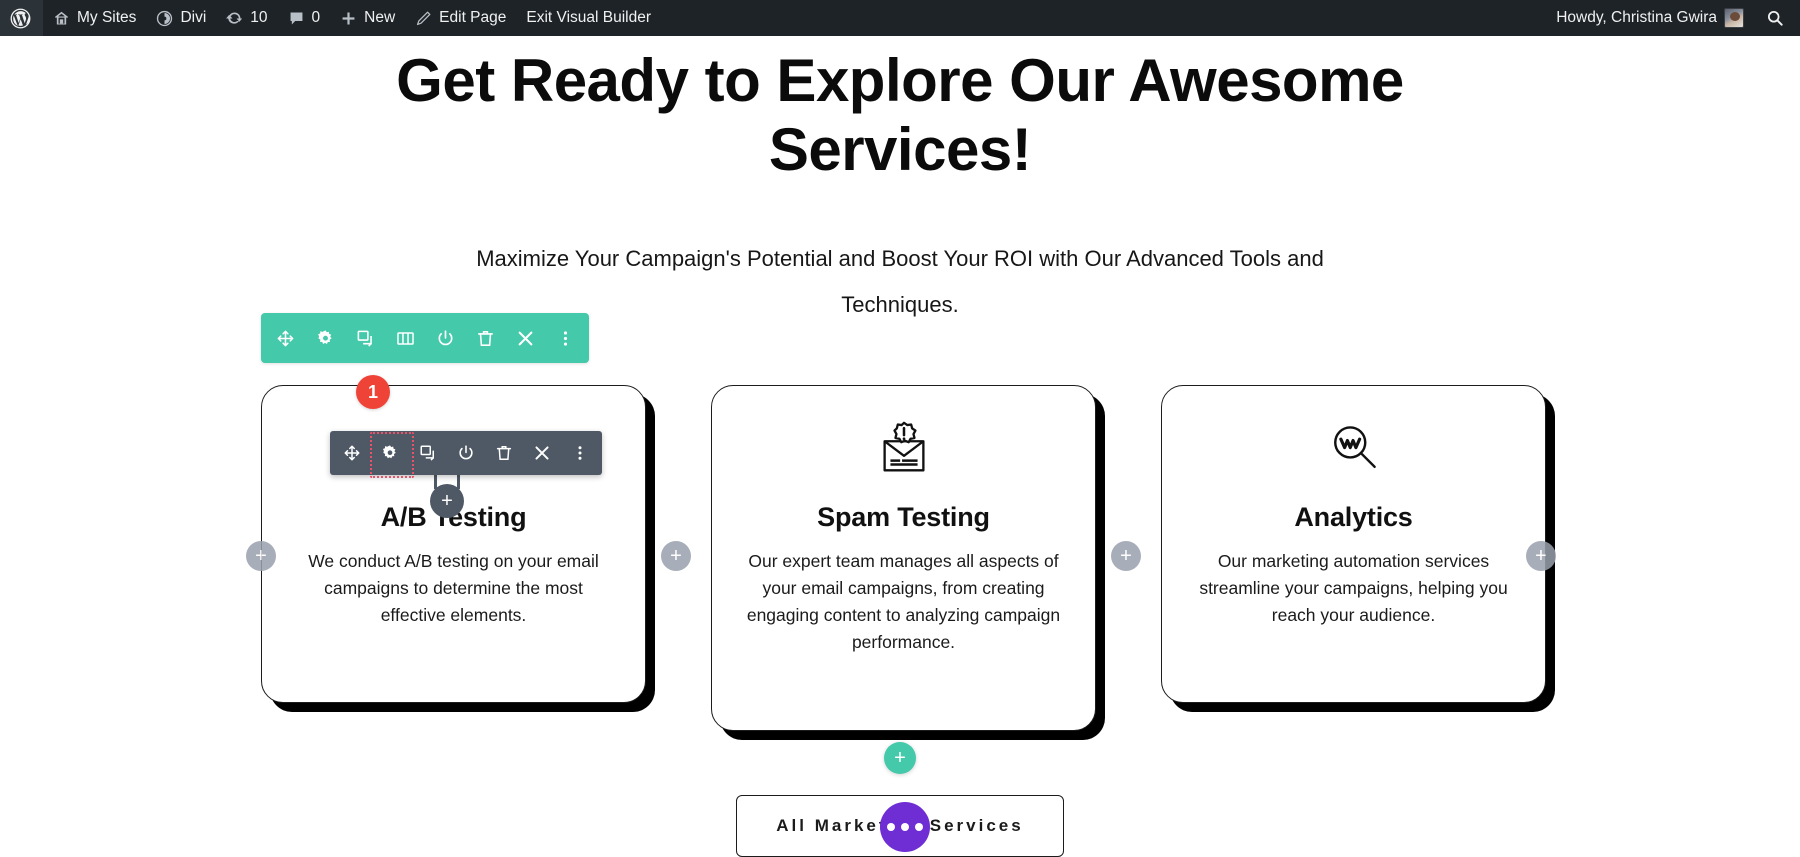 This screenshot has height=857, width=1800. What do you see at coordinates (259, 17) in the screenshot?
I see `admin-bar-label-updates-count: 10` at bounding box center [259, 17].